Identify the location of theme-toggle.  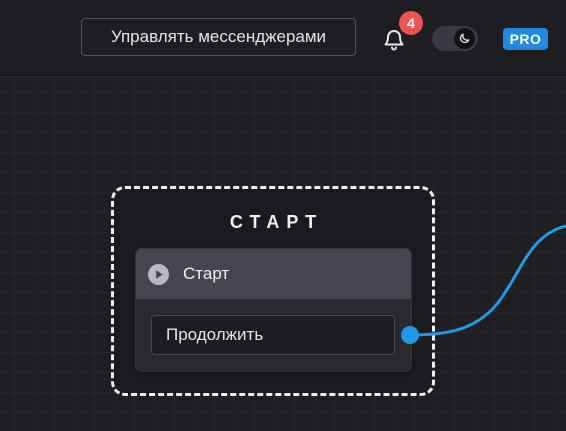
(455, 38).